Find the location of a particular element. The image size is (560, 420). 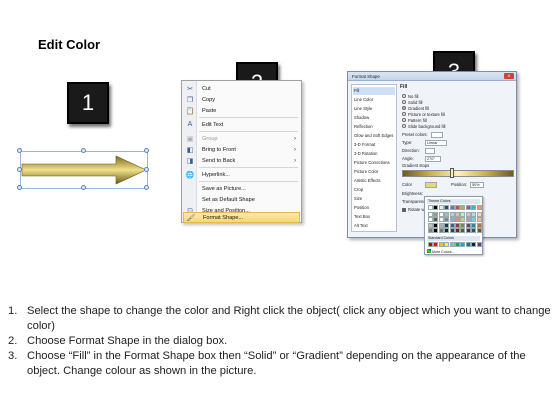

menu-item-edit-text: A Edit Text is located at coordinates (241, 124).